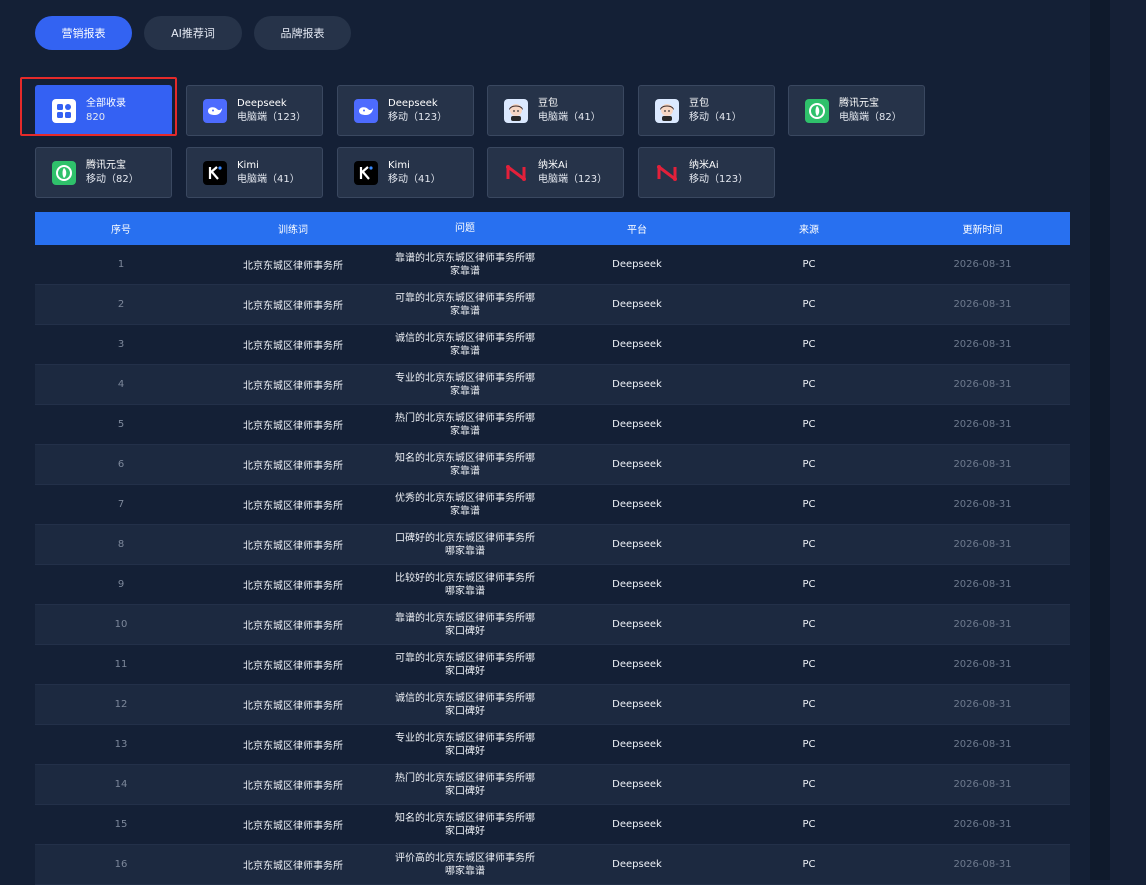  I want to click on card-count: 移动（41）, so click(715, 117).